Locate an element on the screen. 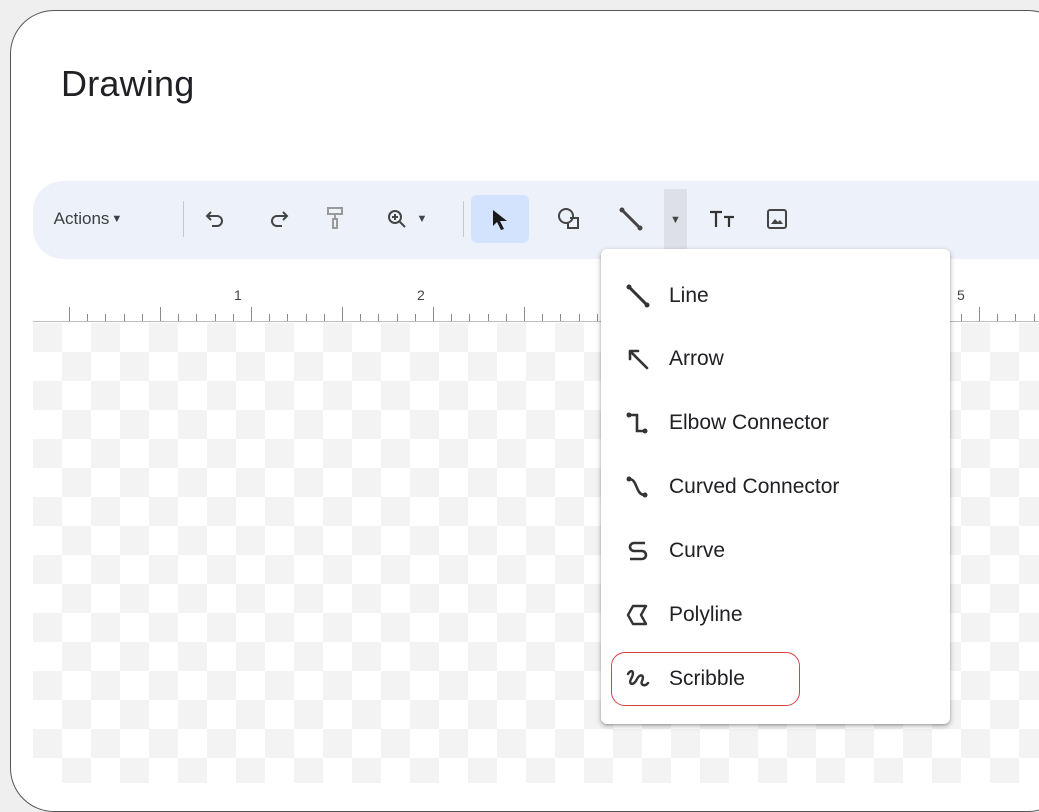 Image resolution: width=1039 pixels, height=812 pixels. select-icon is located at coordinates (500, 220).